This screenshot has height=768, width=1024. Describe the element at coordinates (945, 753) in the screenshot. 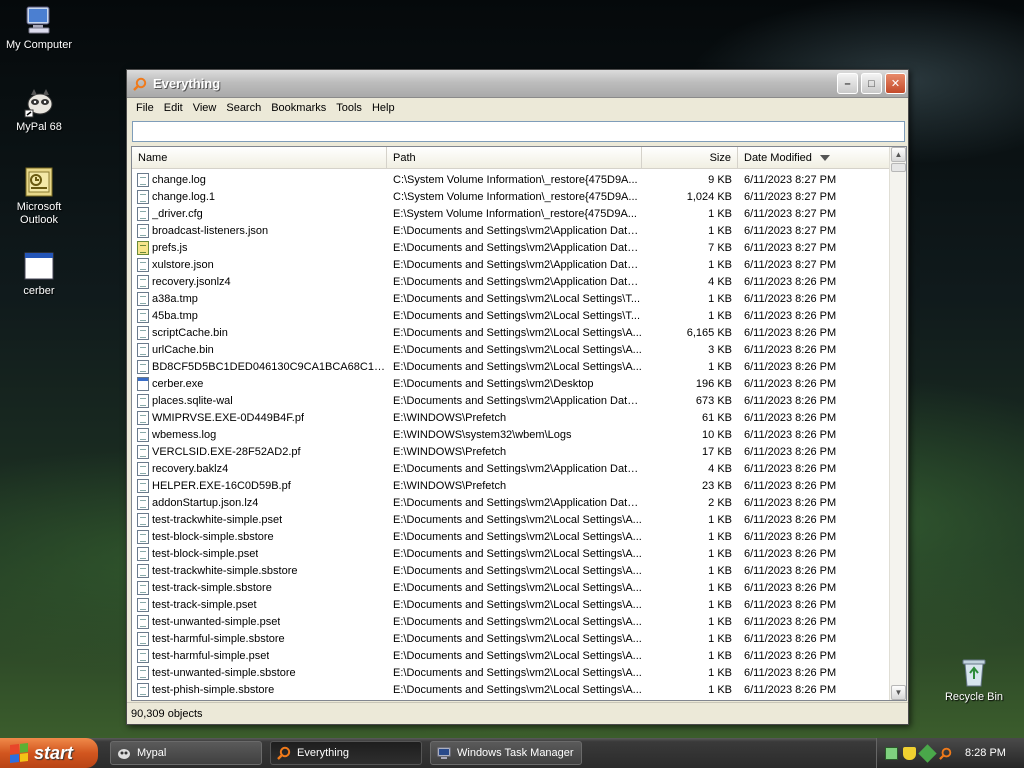

I see `magnifier-icon` at that location.